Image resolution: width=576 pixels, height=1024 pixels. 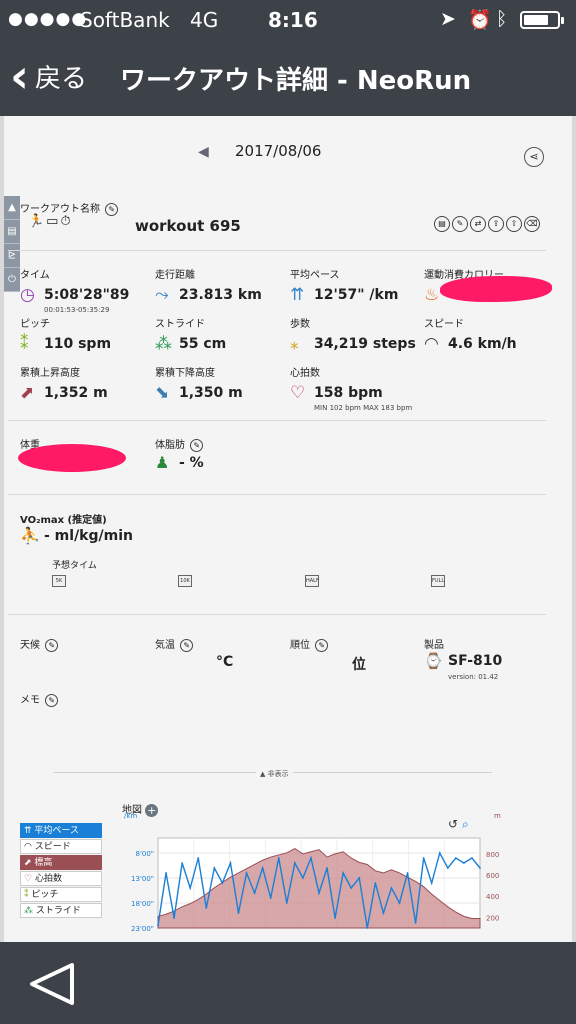 What do you see at coordinates (312, 581) in the screenshot?
I see `predicted-half-icon: HALF` at bounding box center [312, 581].